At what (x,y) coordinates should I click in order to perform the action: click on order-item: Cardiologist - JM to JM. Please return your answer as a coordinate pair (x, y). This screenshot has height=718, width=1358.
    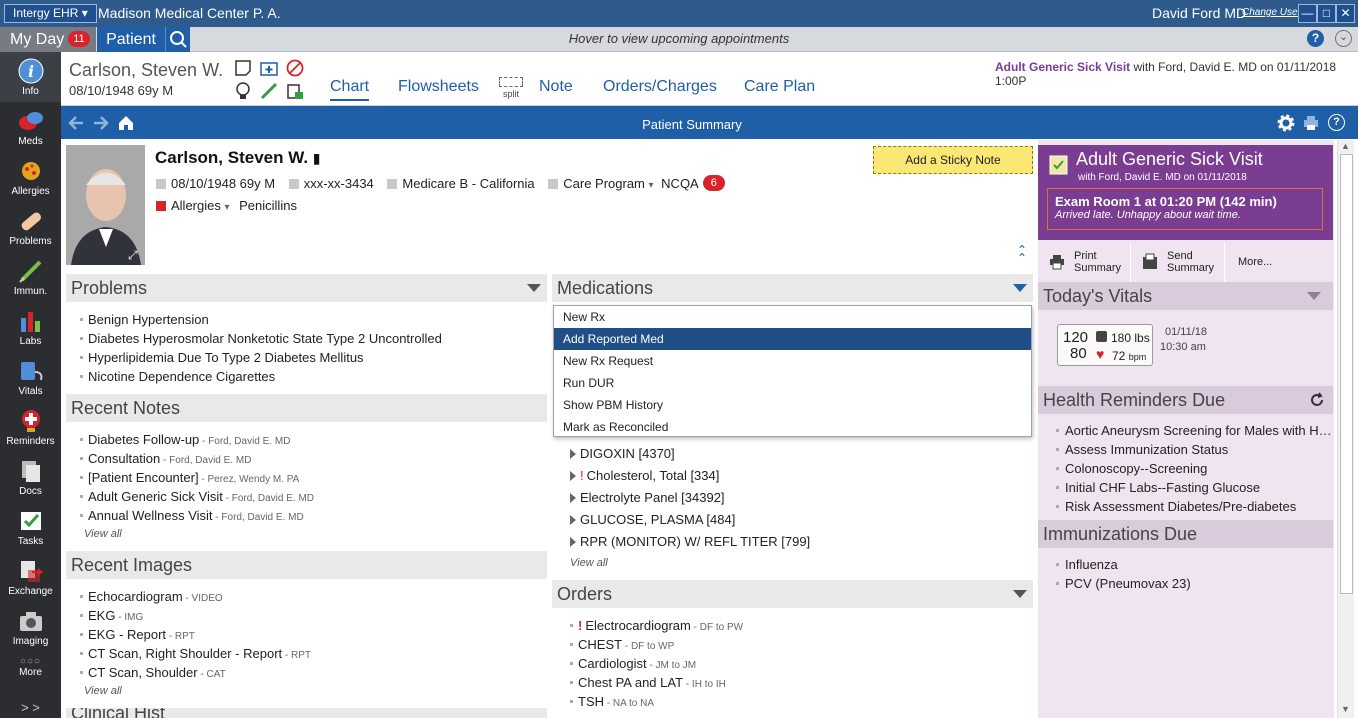
    Looking at the image, I should click on (794, 663).